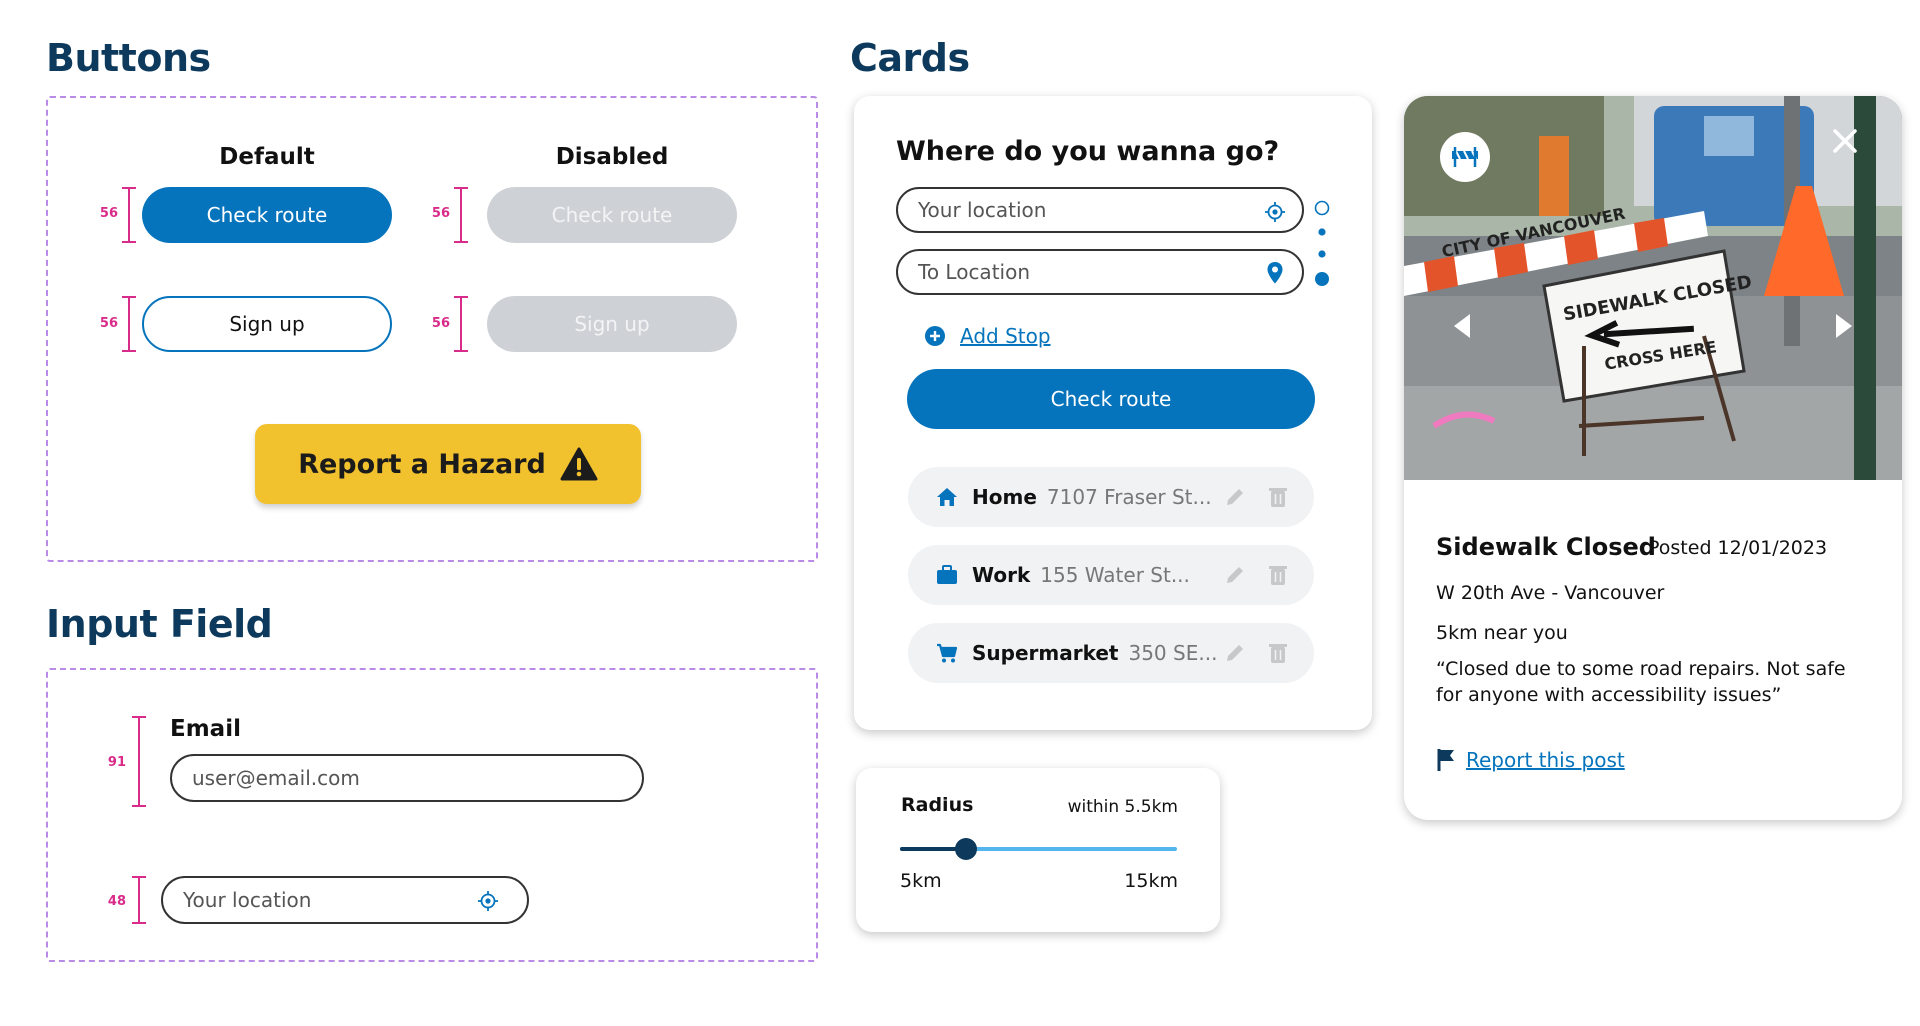 The image size is (1920, 1026). I want to click on height-measure-label: 48, so click(116, 901).